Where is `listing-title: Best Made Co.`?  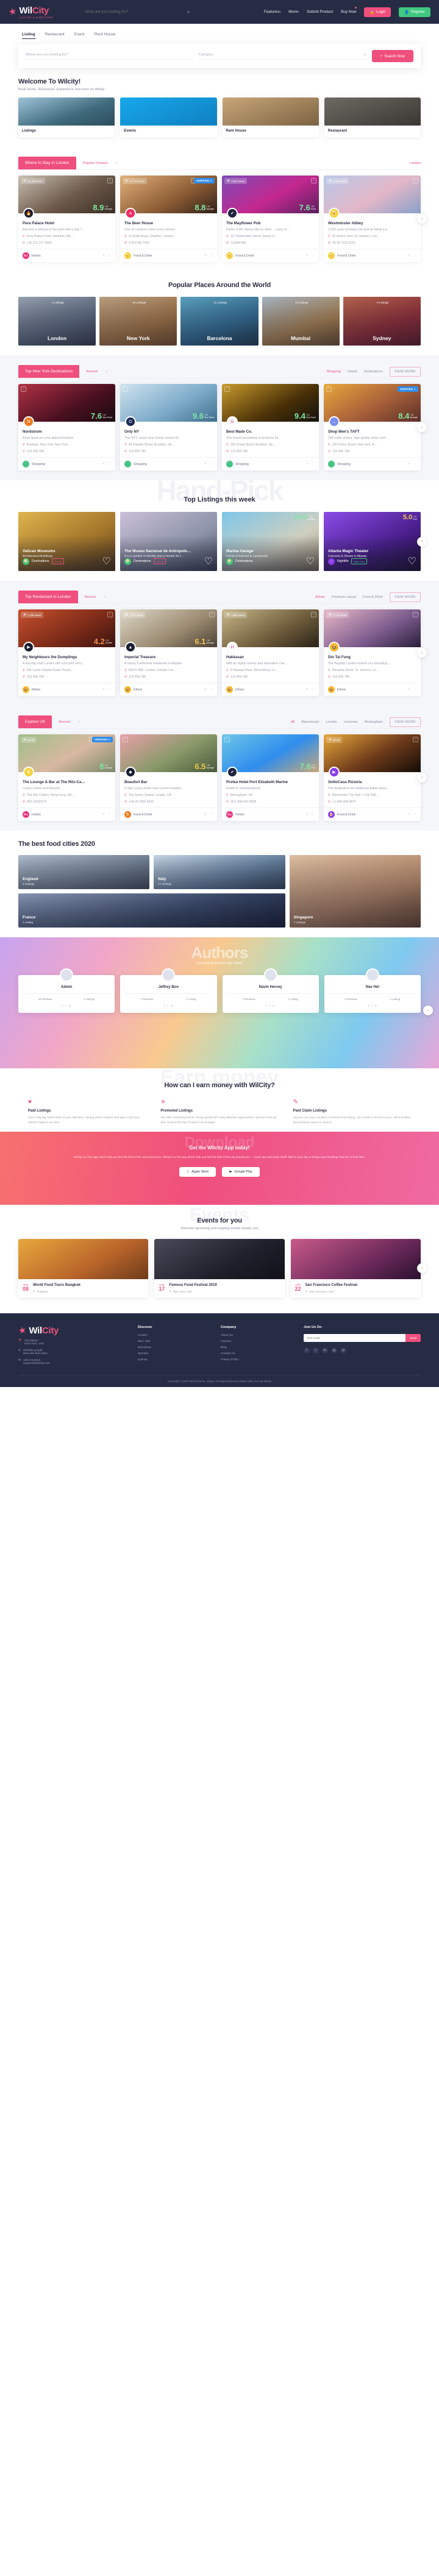
listing-title: Best Made Co. is located at coordinates (270, 432).